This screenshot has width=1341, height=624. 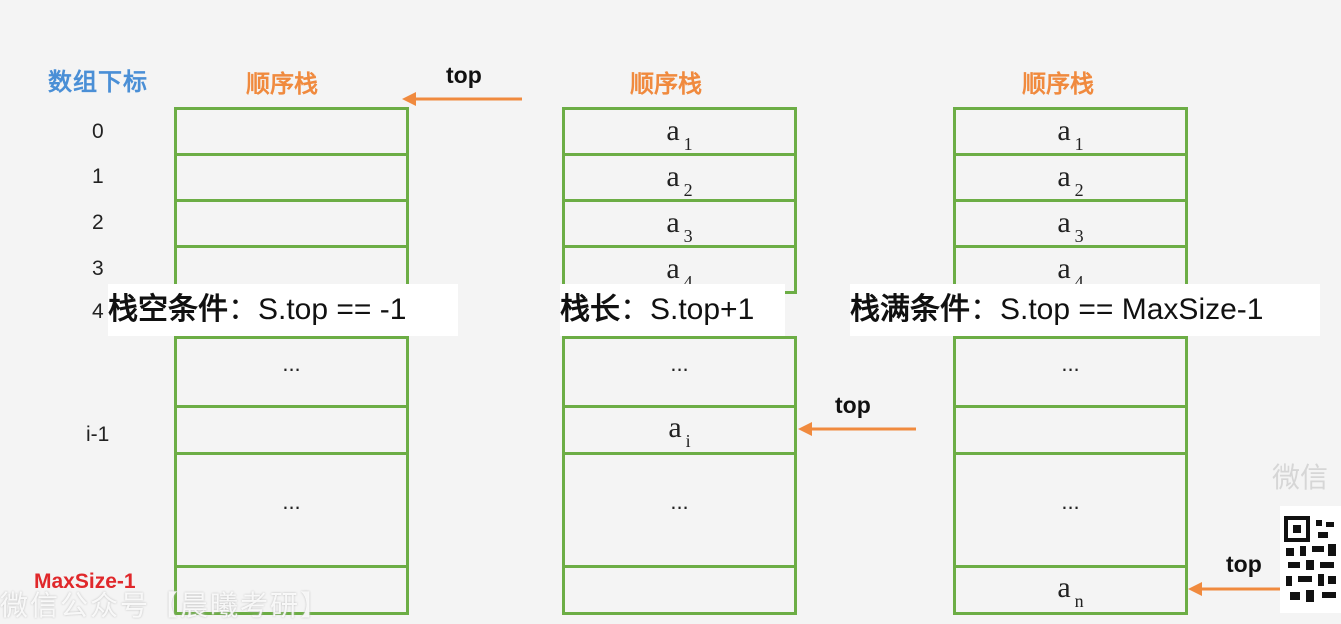 What do you see at coordinates (910, 309) in the screenshot?
I see `full-condition-title: 栈满条件` at bounding box center [910, 309].